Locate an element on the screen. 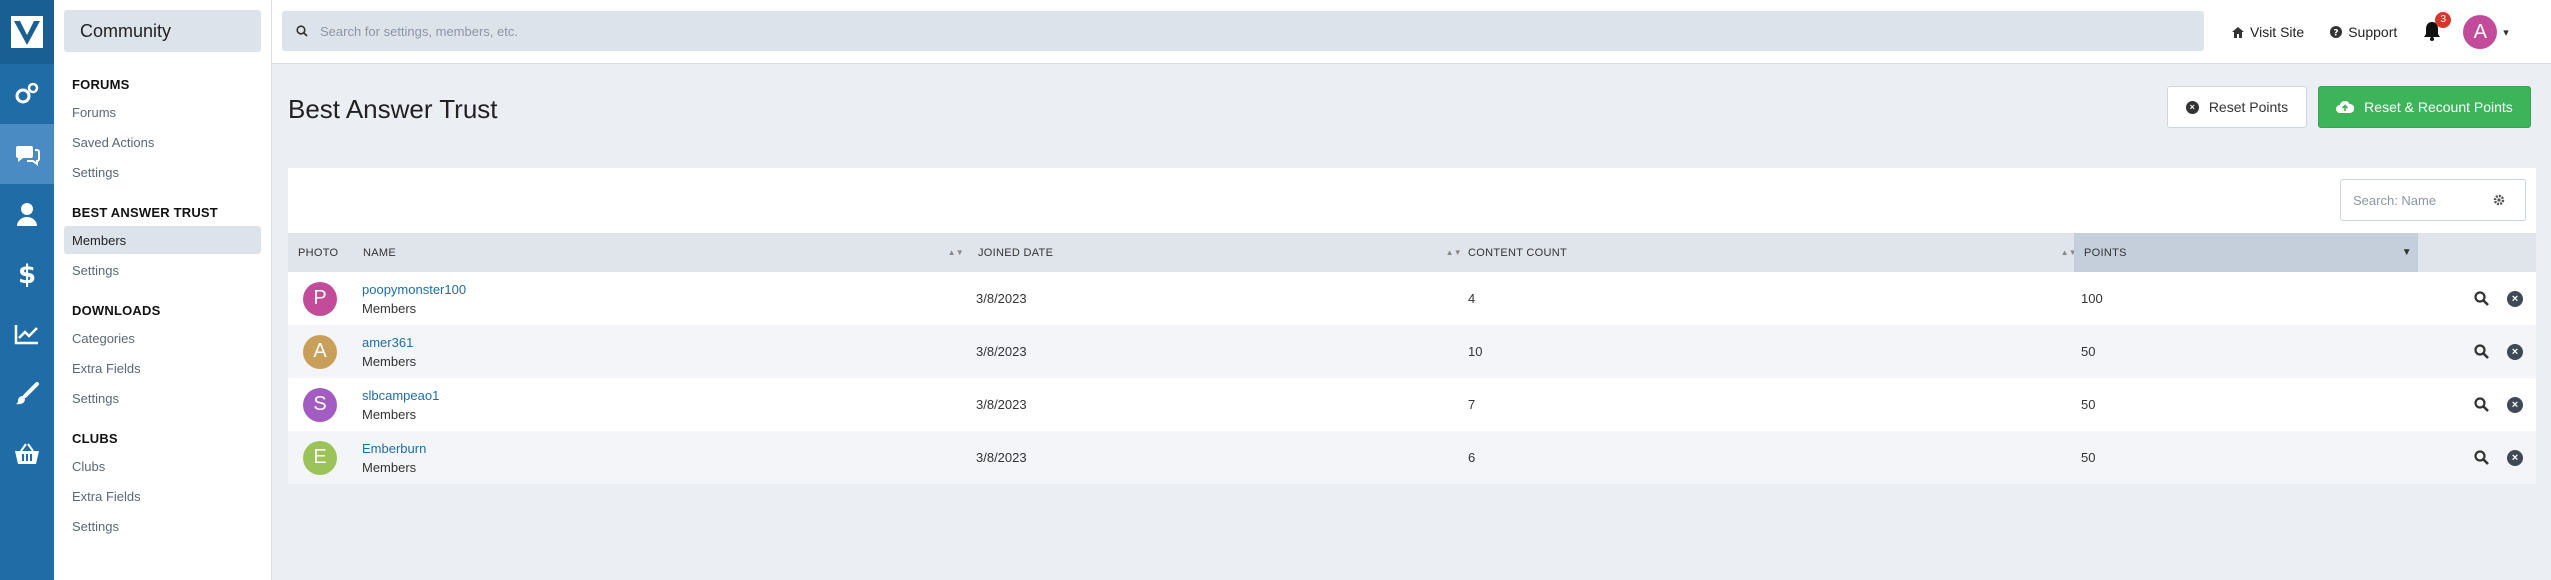 This screenshot has height=580, width=2551. sidebar-item-saved-actions: Saved Actions is located at coordinates (162, 142).